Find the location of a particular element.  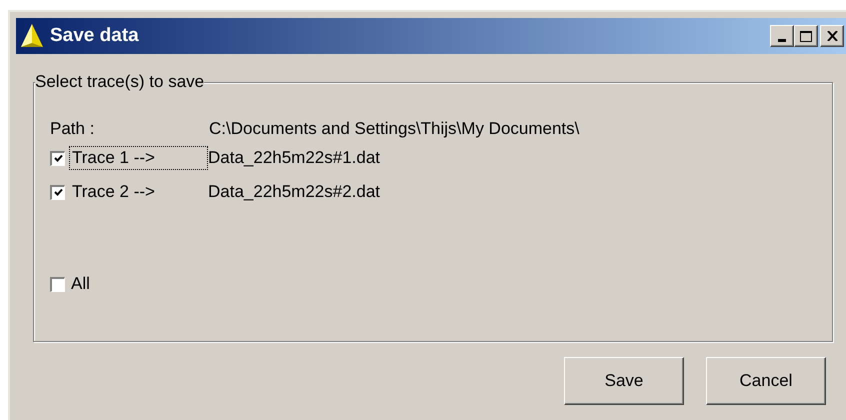

close-button is located at coordinates (832, 36).